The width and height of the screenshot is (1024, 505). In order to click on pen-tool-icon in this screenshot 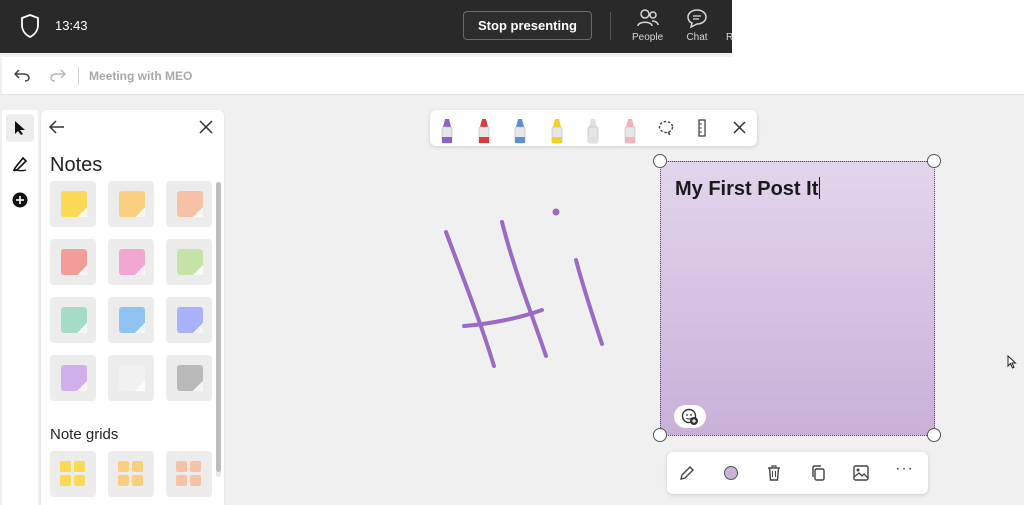, I will do `click(20, 164)`.